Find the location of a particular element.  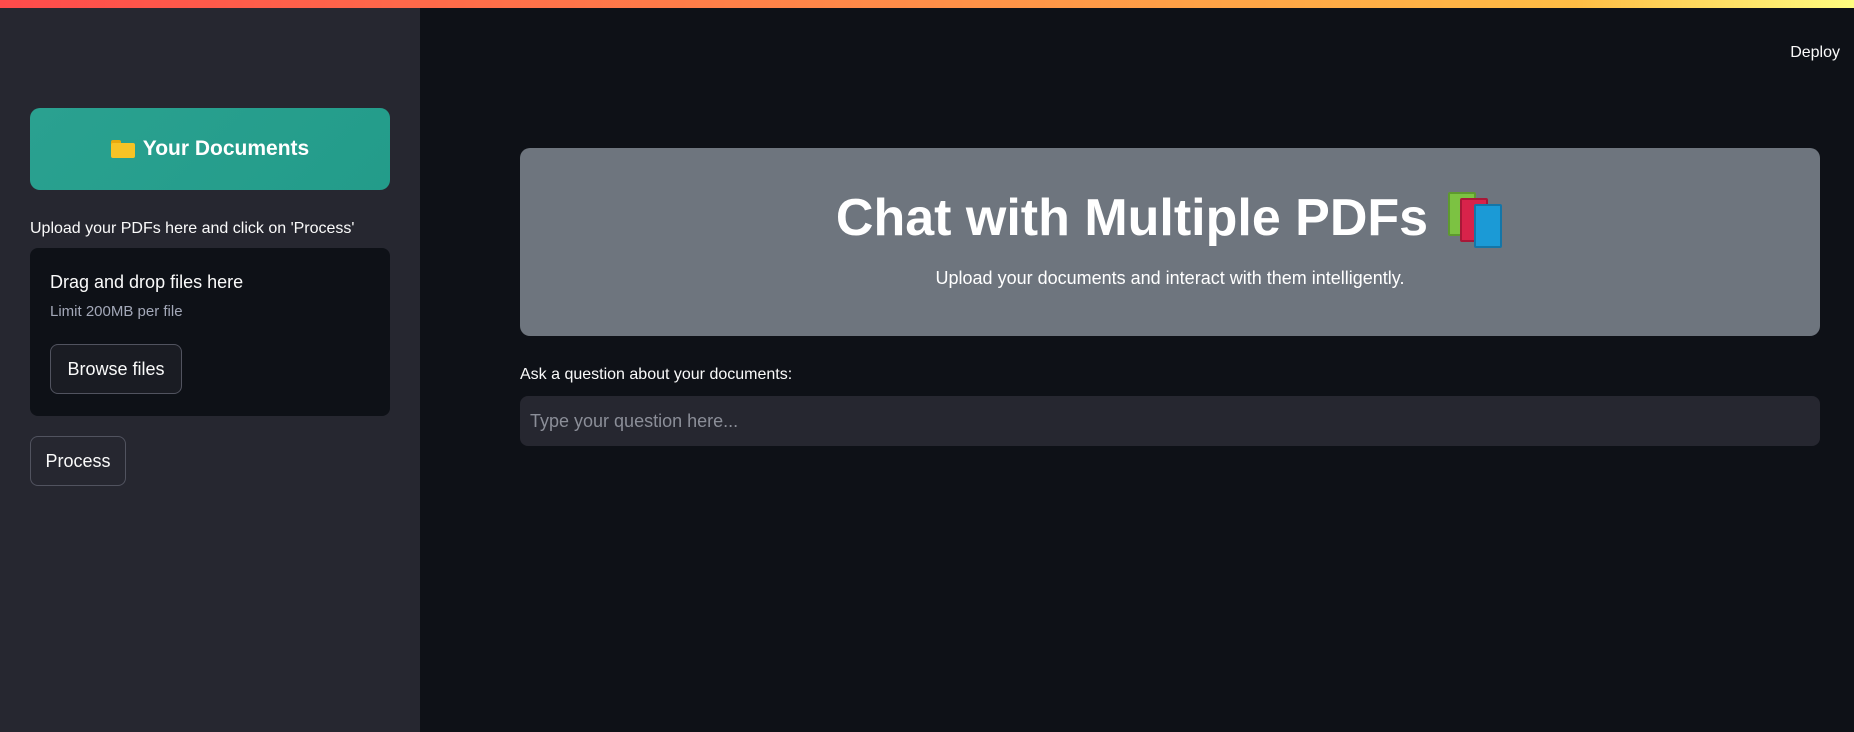

top-decoration-bar is located at coordinates (927, 4).